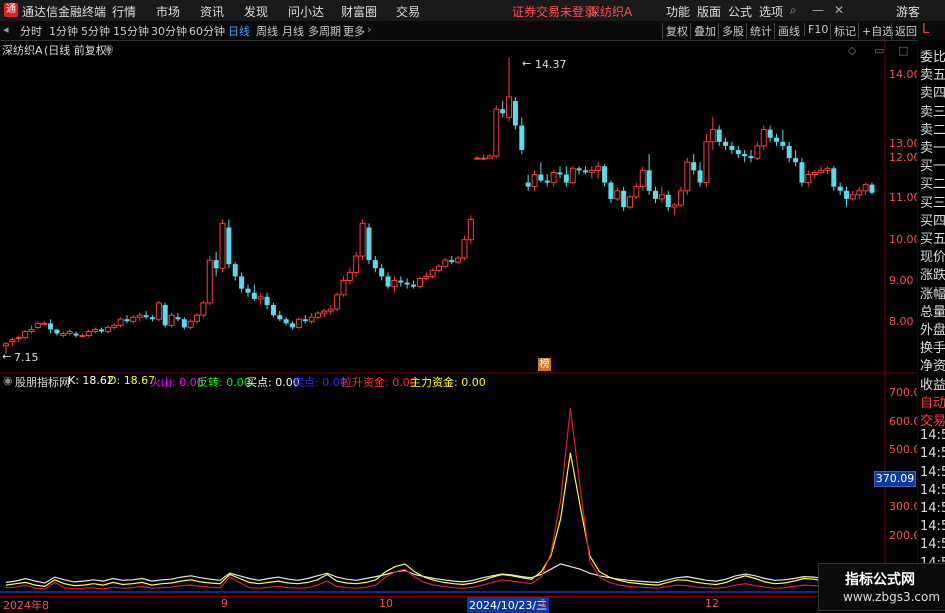 This screenshot has height=613, width=945. Describe the element at coordinates (932, 146) in the screenshot. I see `quote-panel-item: 卖一` at that location.